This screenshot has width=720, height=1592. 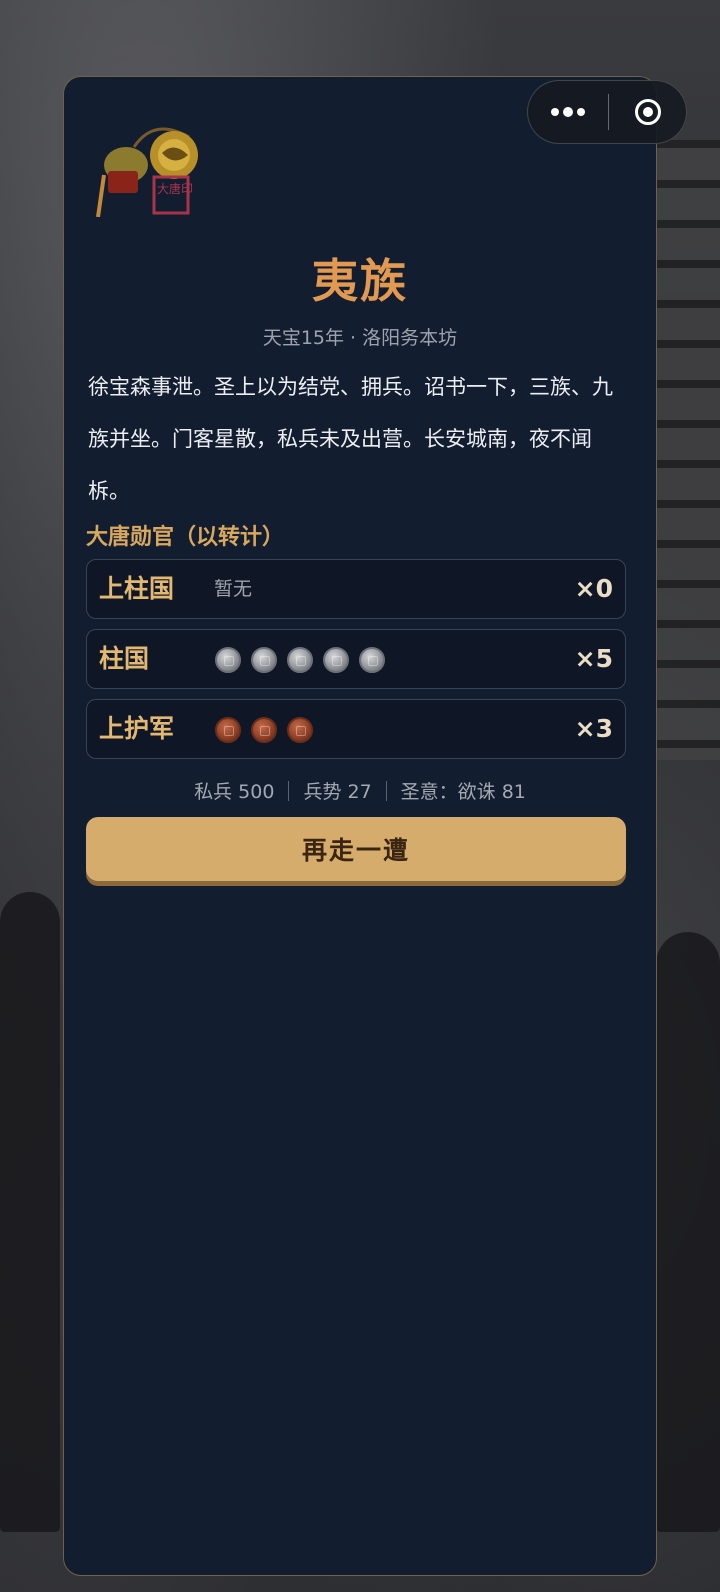 What do you see at coordinates (568, 112) in the screenshot?
I see `more-dots-icon` at bounding box center [568, 112].